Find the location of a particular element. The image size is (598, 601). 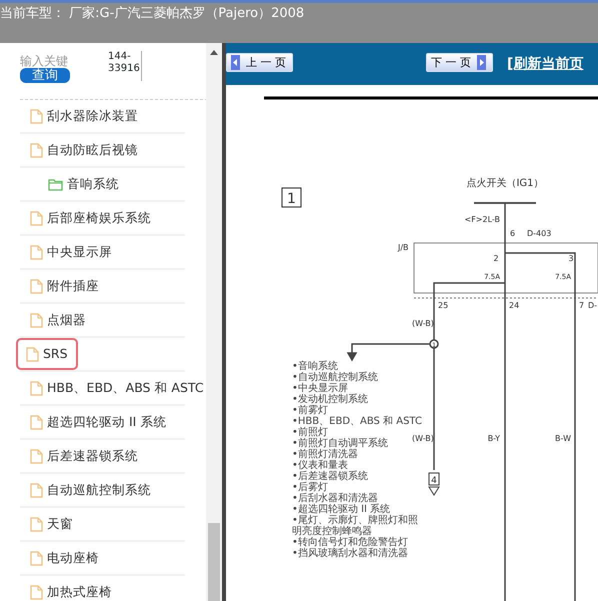

diagram-label: 点火开关（IG1） is located at coordinates (505, 183).